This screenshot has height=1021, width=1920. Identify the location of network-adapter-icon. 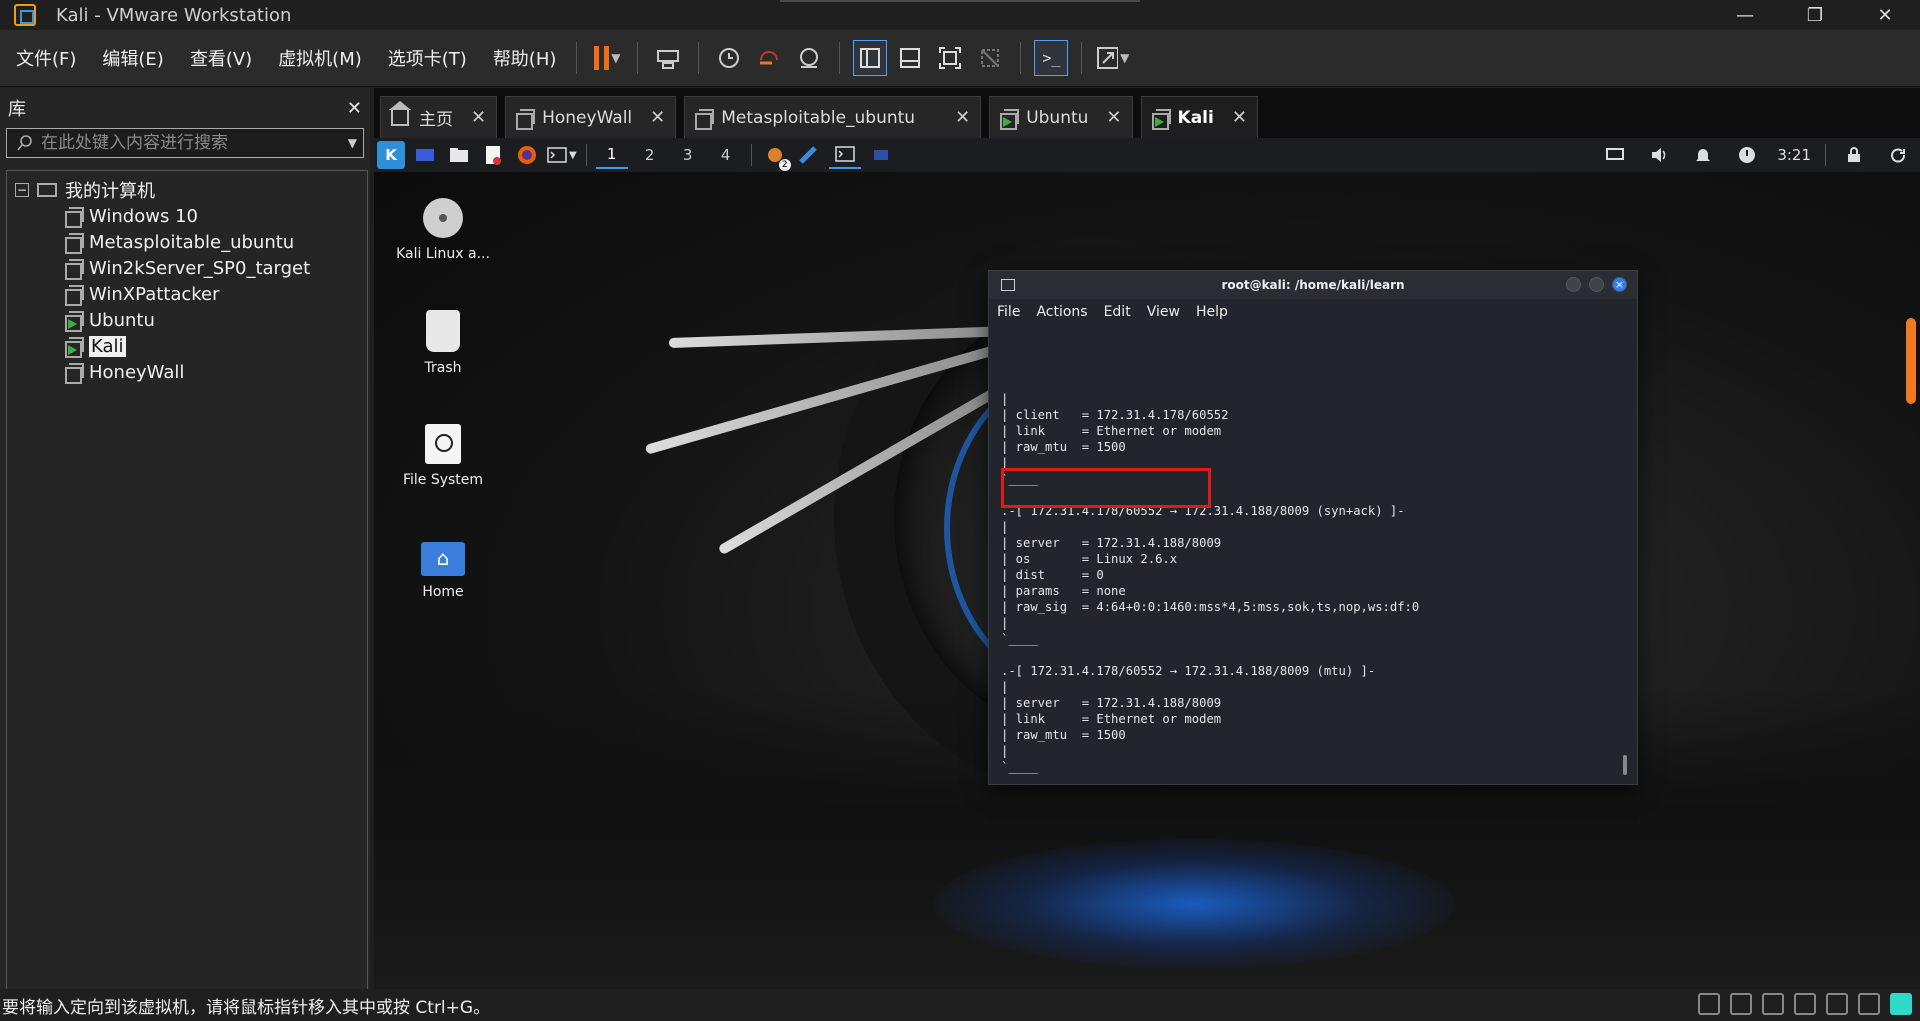
(1773, 1004).